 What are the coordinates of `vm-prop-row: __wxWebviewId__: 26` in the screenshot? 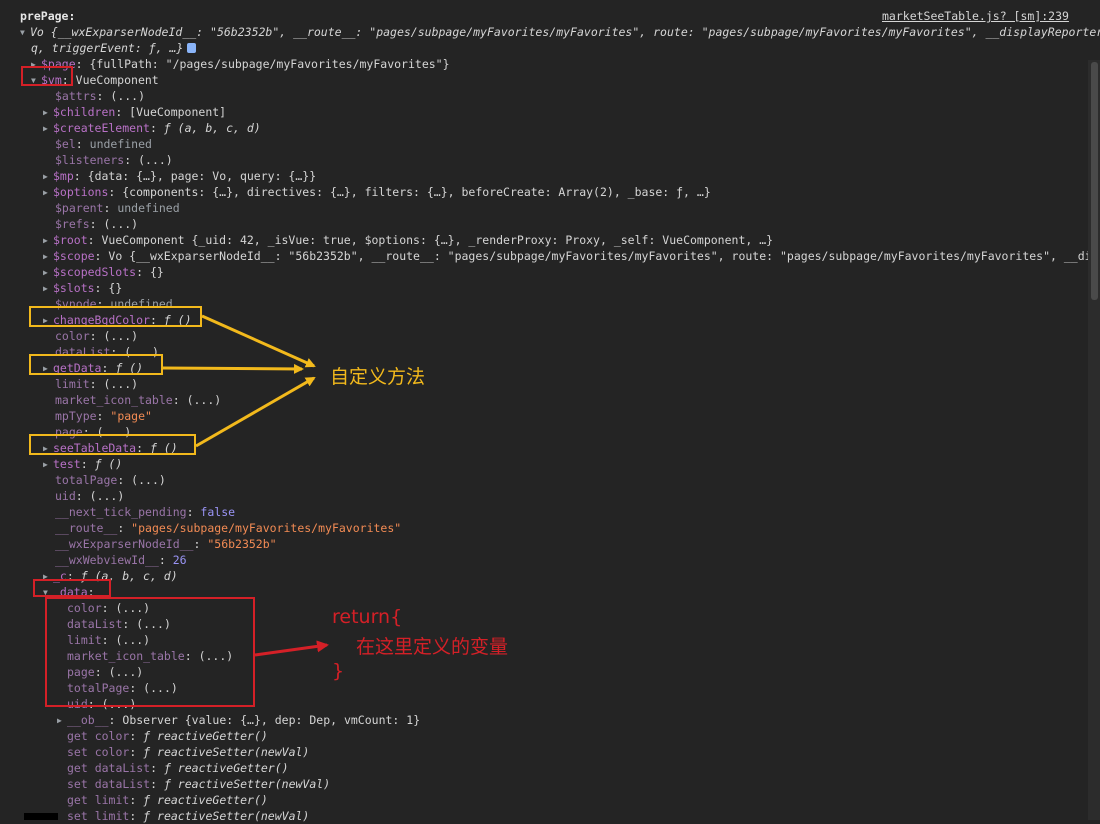 It's located at (121, 560).